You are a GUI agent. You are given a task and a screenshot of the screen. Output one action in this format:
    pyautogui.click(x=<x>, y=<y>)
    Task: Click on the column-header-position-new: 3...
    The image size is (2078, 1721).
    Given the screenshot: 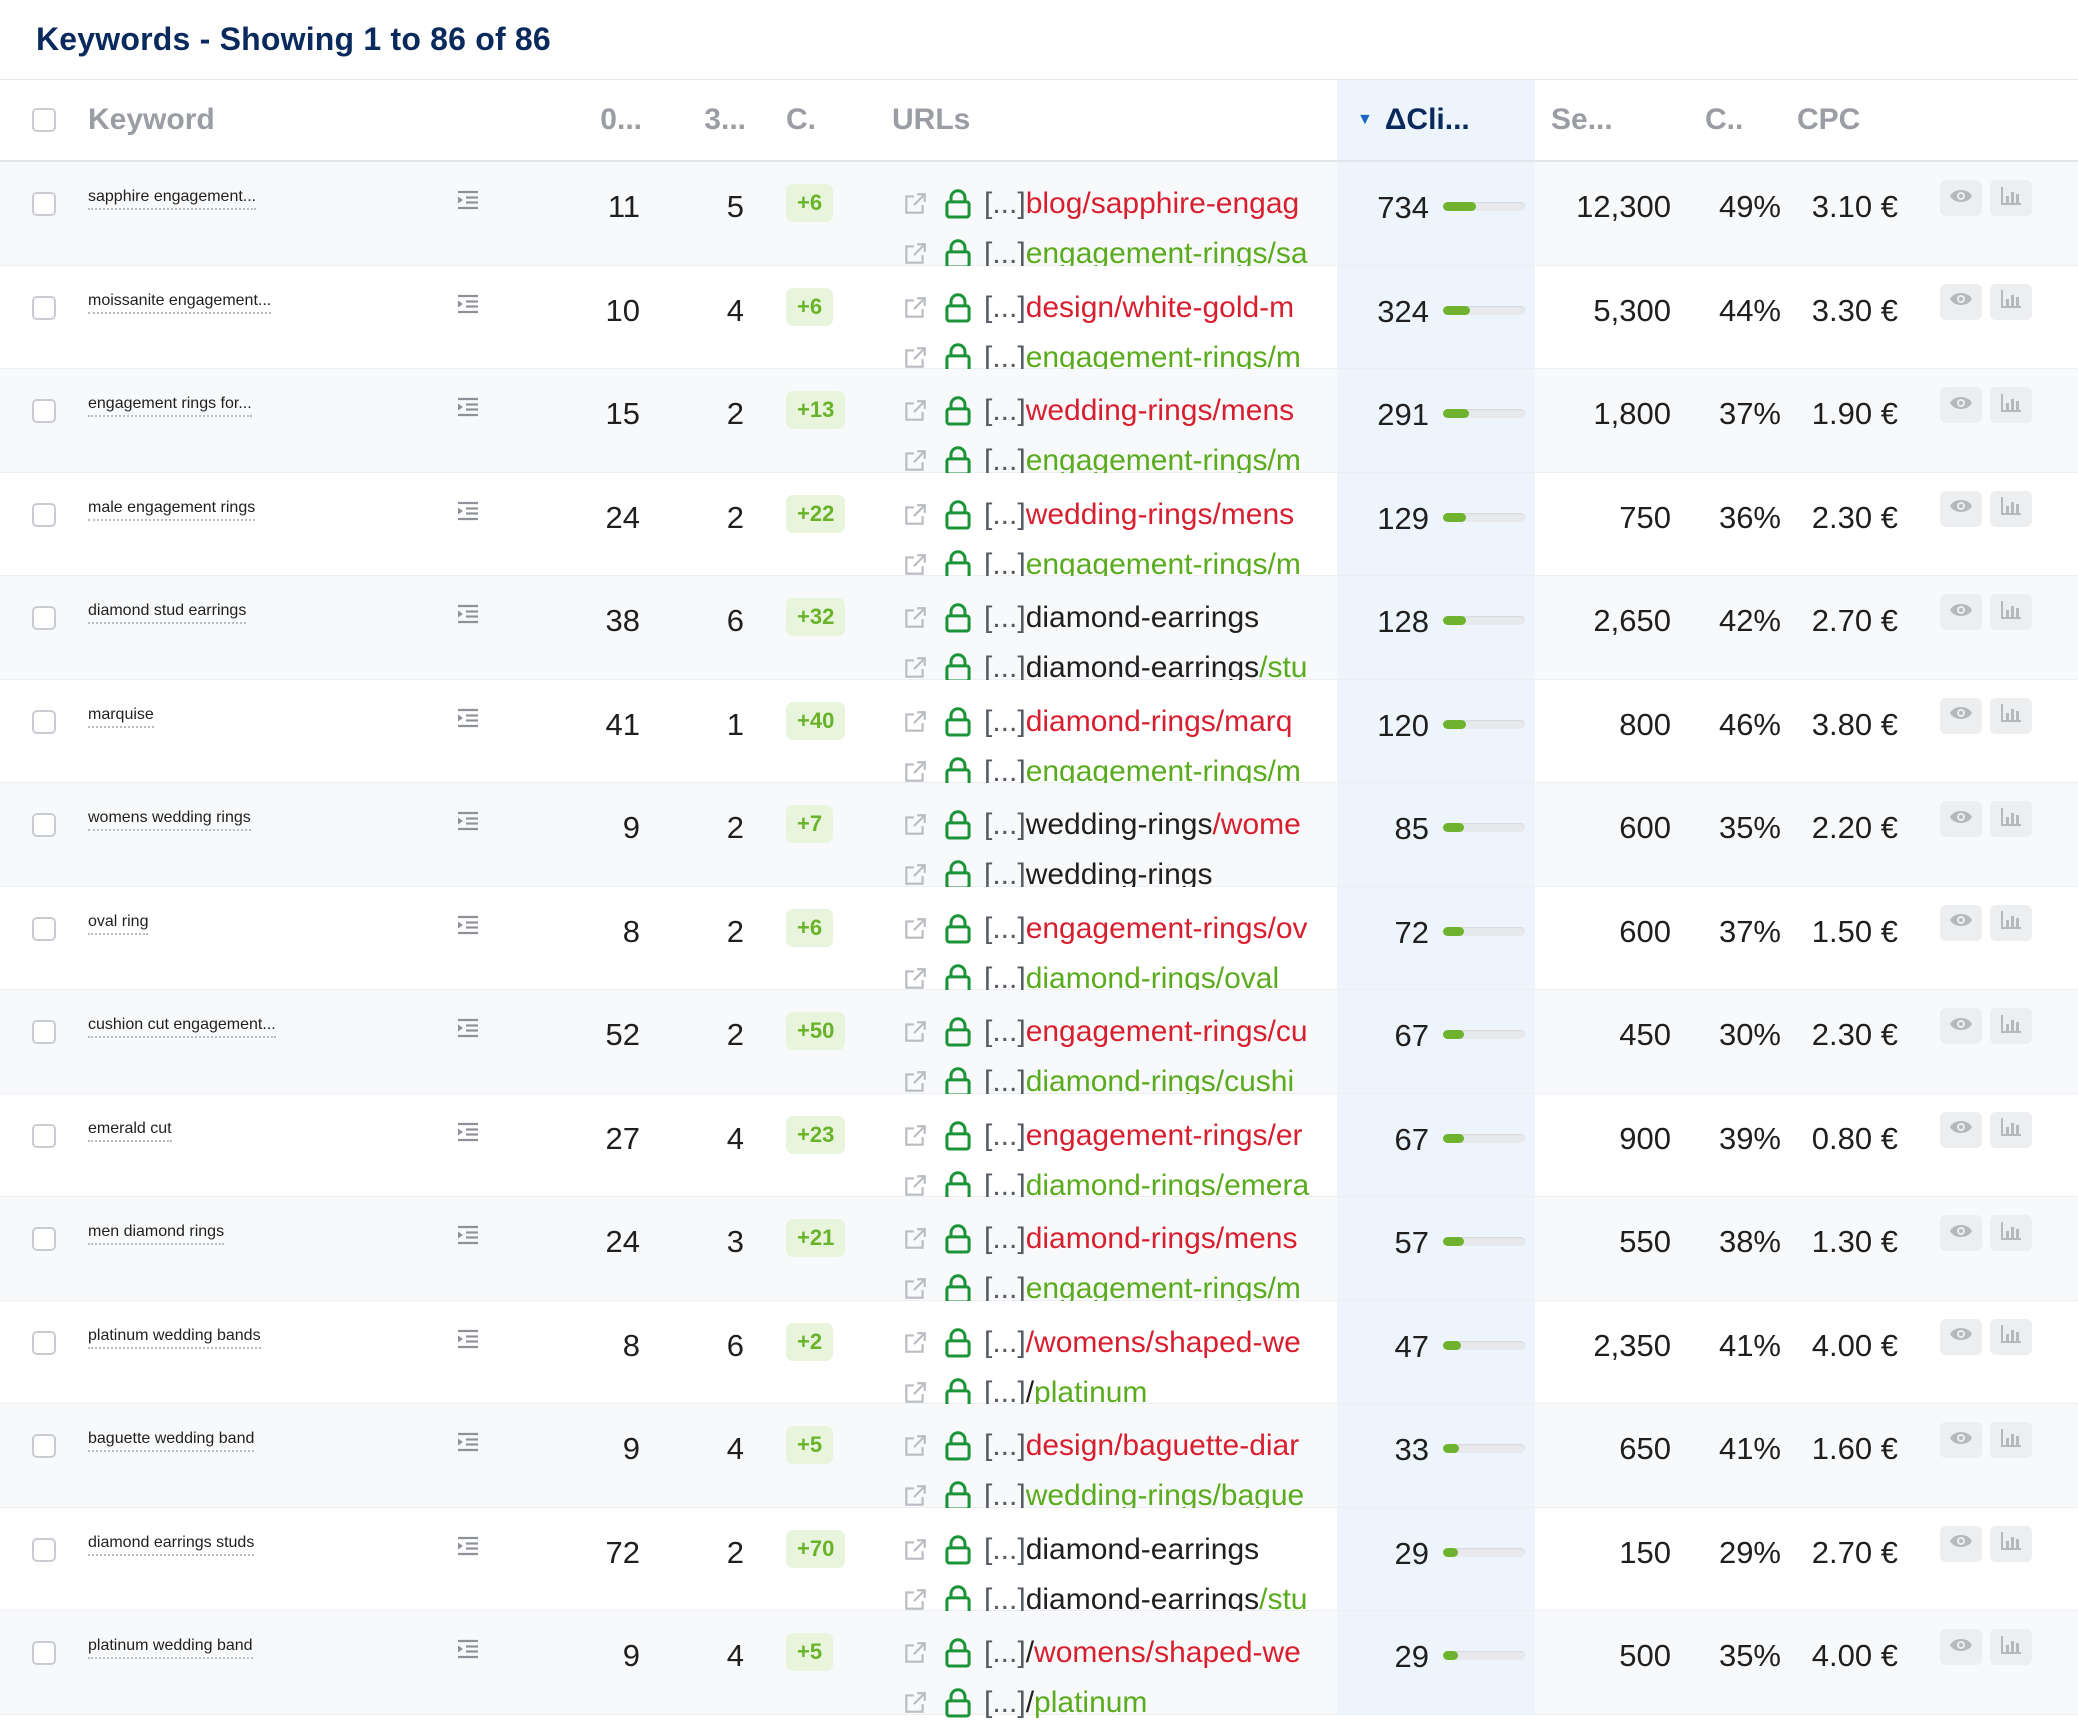 What is the action you would take?
    pyautogui.click(x=723, y=120)
    